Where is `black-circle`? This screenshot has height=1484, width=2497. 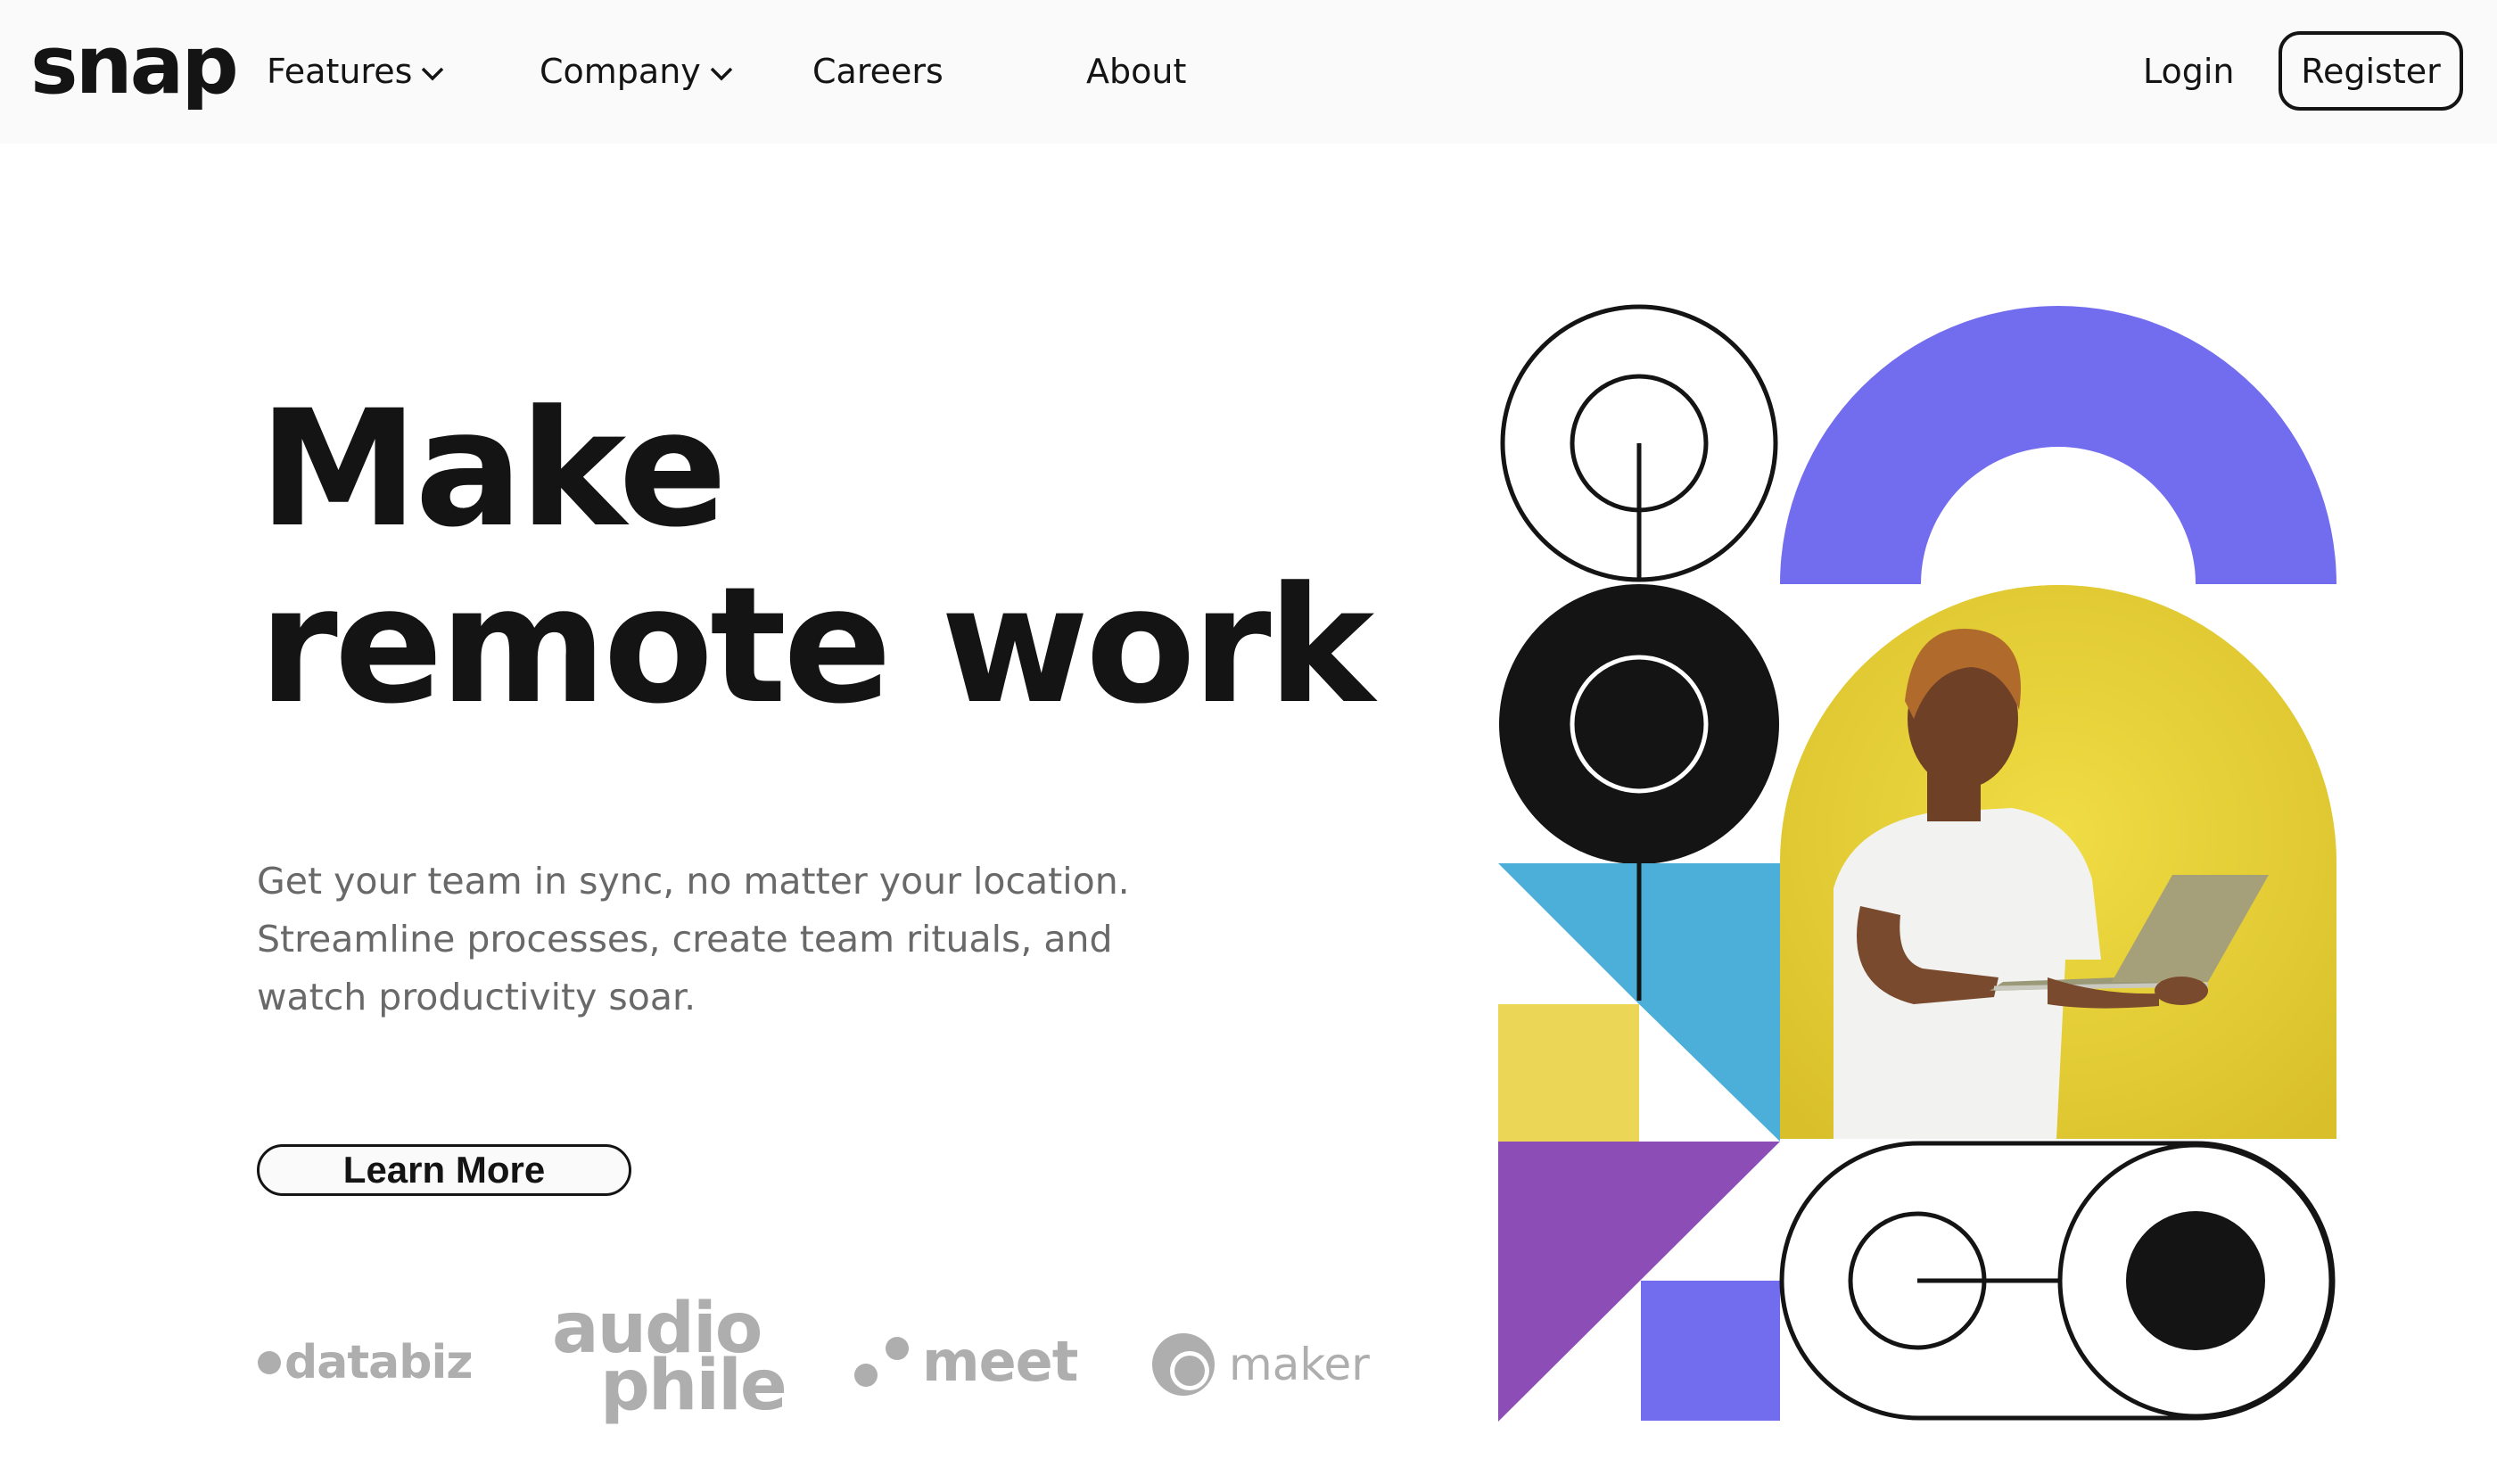 black-circle is located at coordinates (1639, 724).